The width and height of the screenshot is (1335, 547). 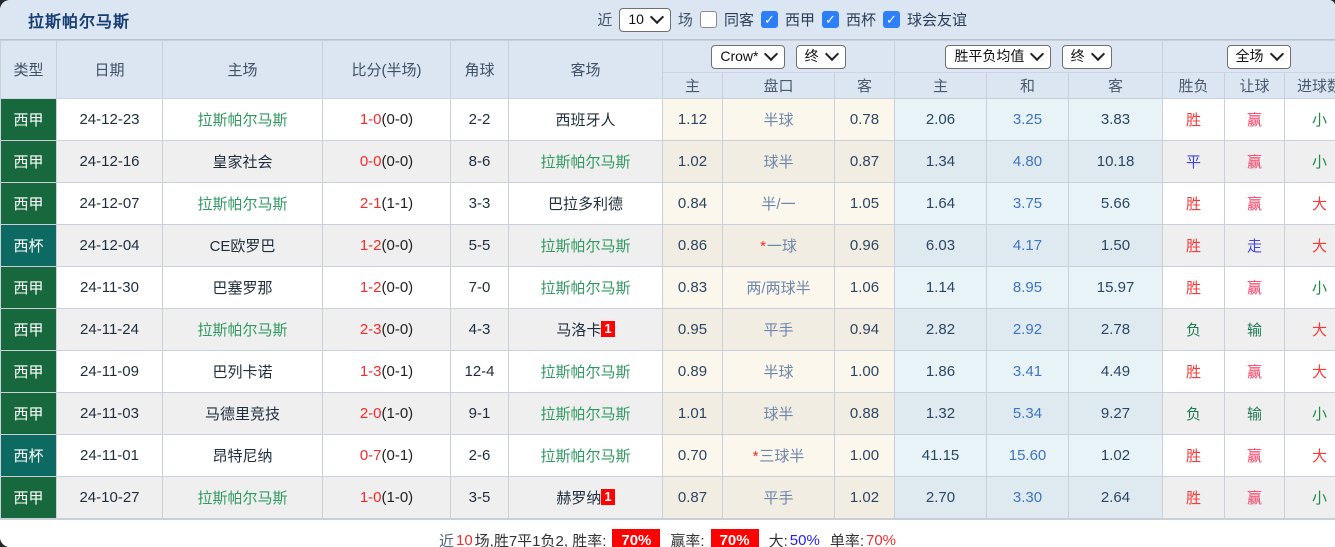 I want to click on goals-cell: 大, so click(x=1309, y=245).